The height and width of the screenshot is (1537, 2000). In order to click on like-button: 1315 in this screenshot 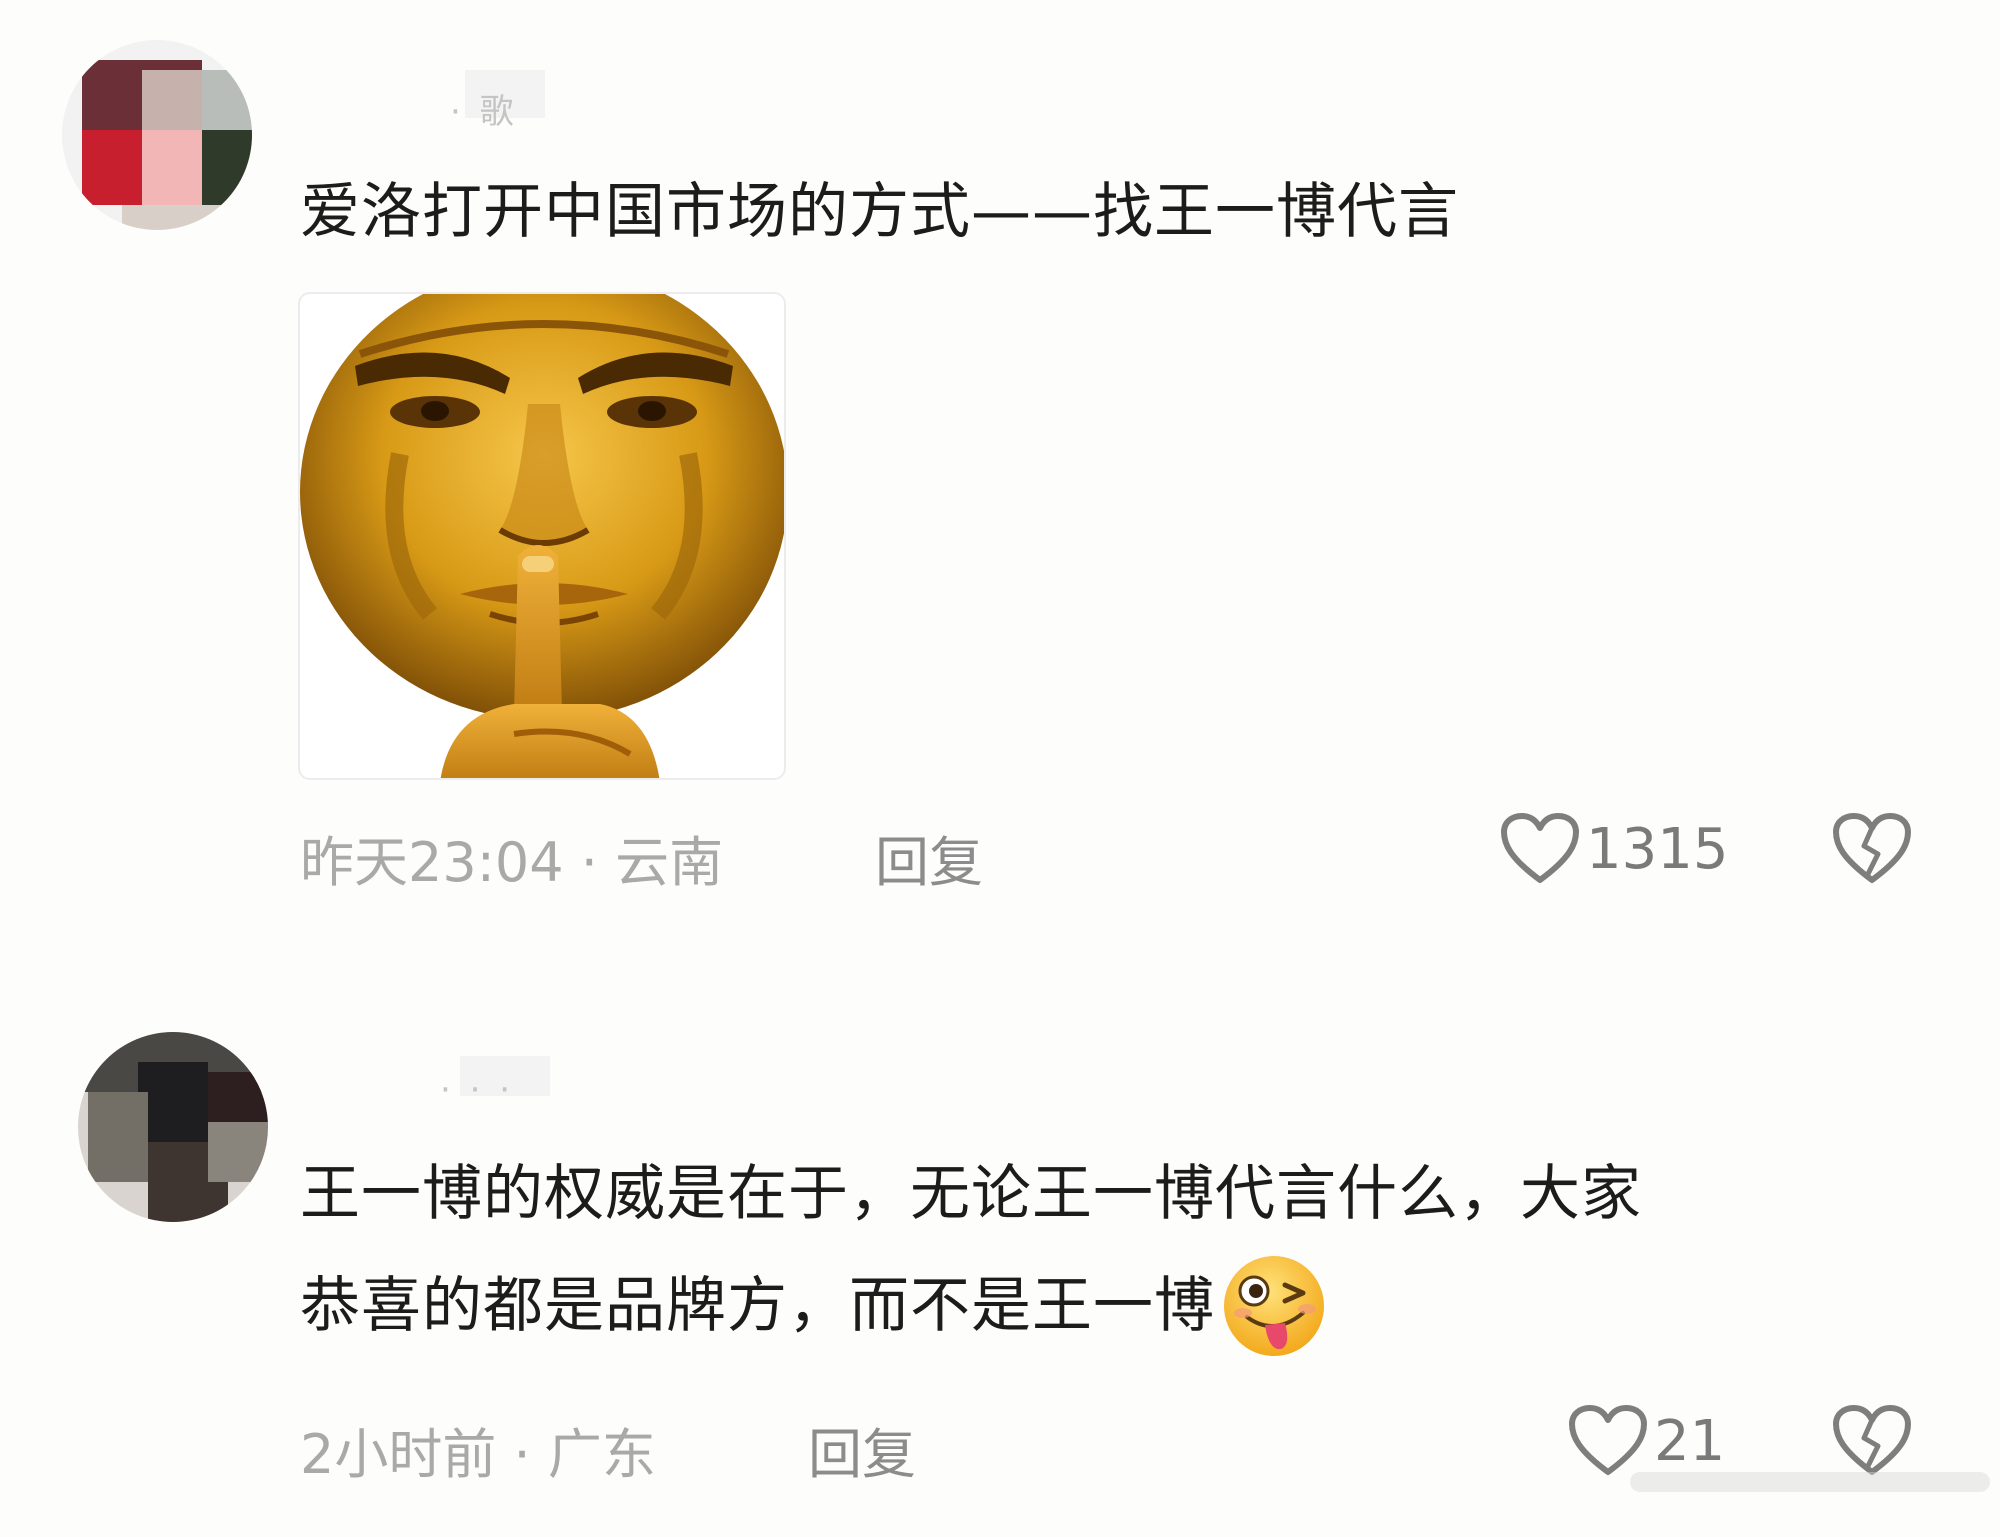, I will do `click(1614, 849)`.